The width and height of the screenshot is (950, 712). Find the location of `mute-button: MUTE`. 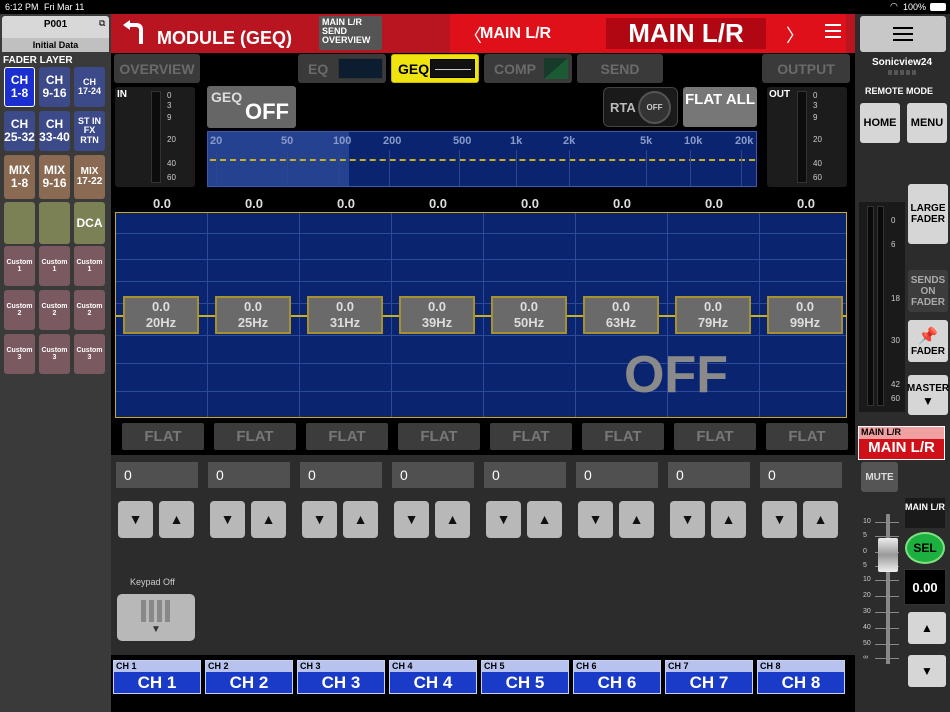

mute-button: MUTE is located at coordinates (879, 477).